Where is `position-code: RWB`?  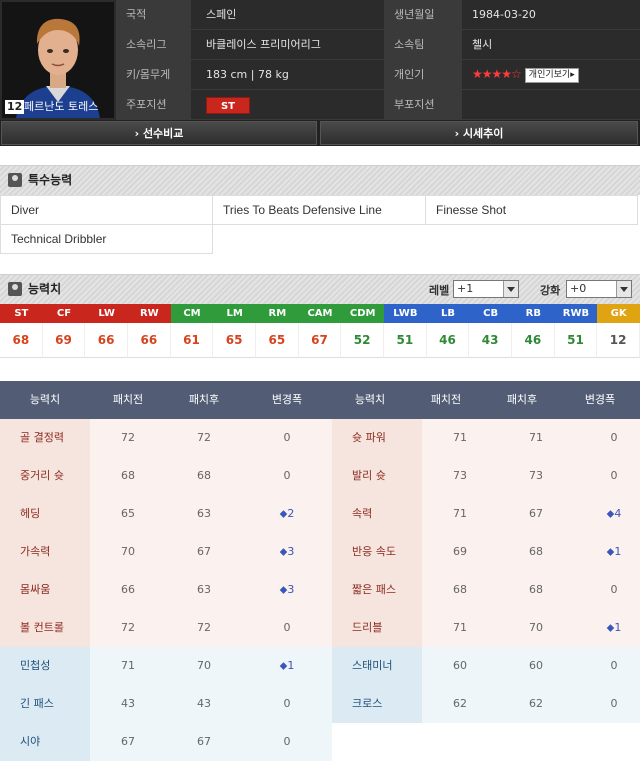
position-code: RWB is located at coordinates (576, 313).